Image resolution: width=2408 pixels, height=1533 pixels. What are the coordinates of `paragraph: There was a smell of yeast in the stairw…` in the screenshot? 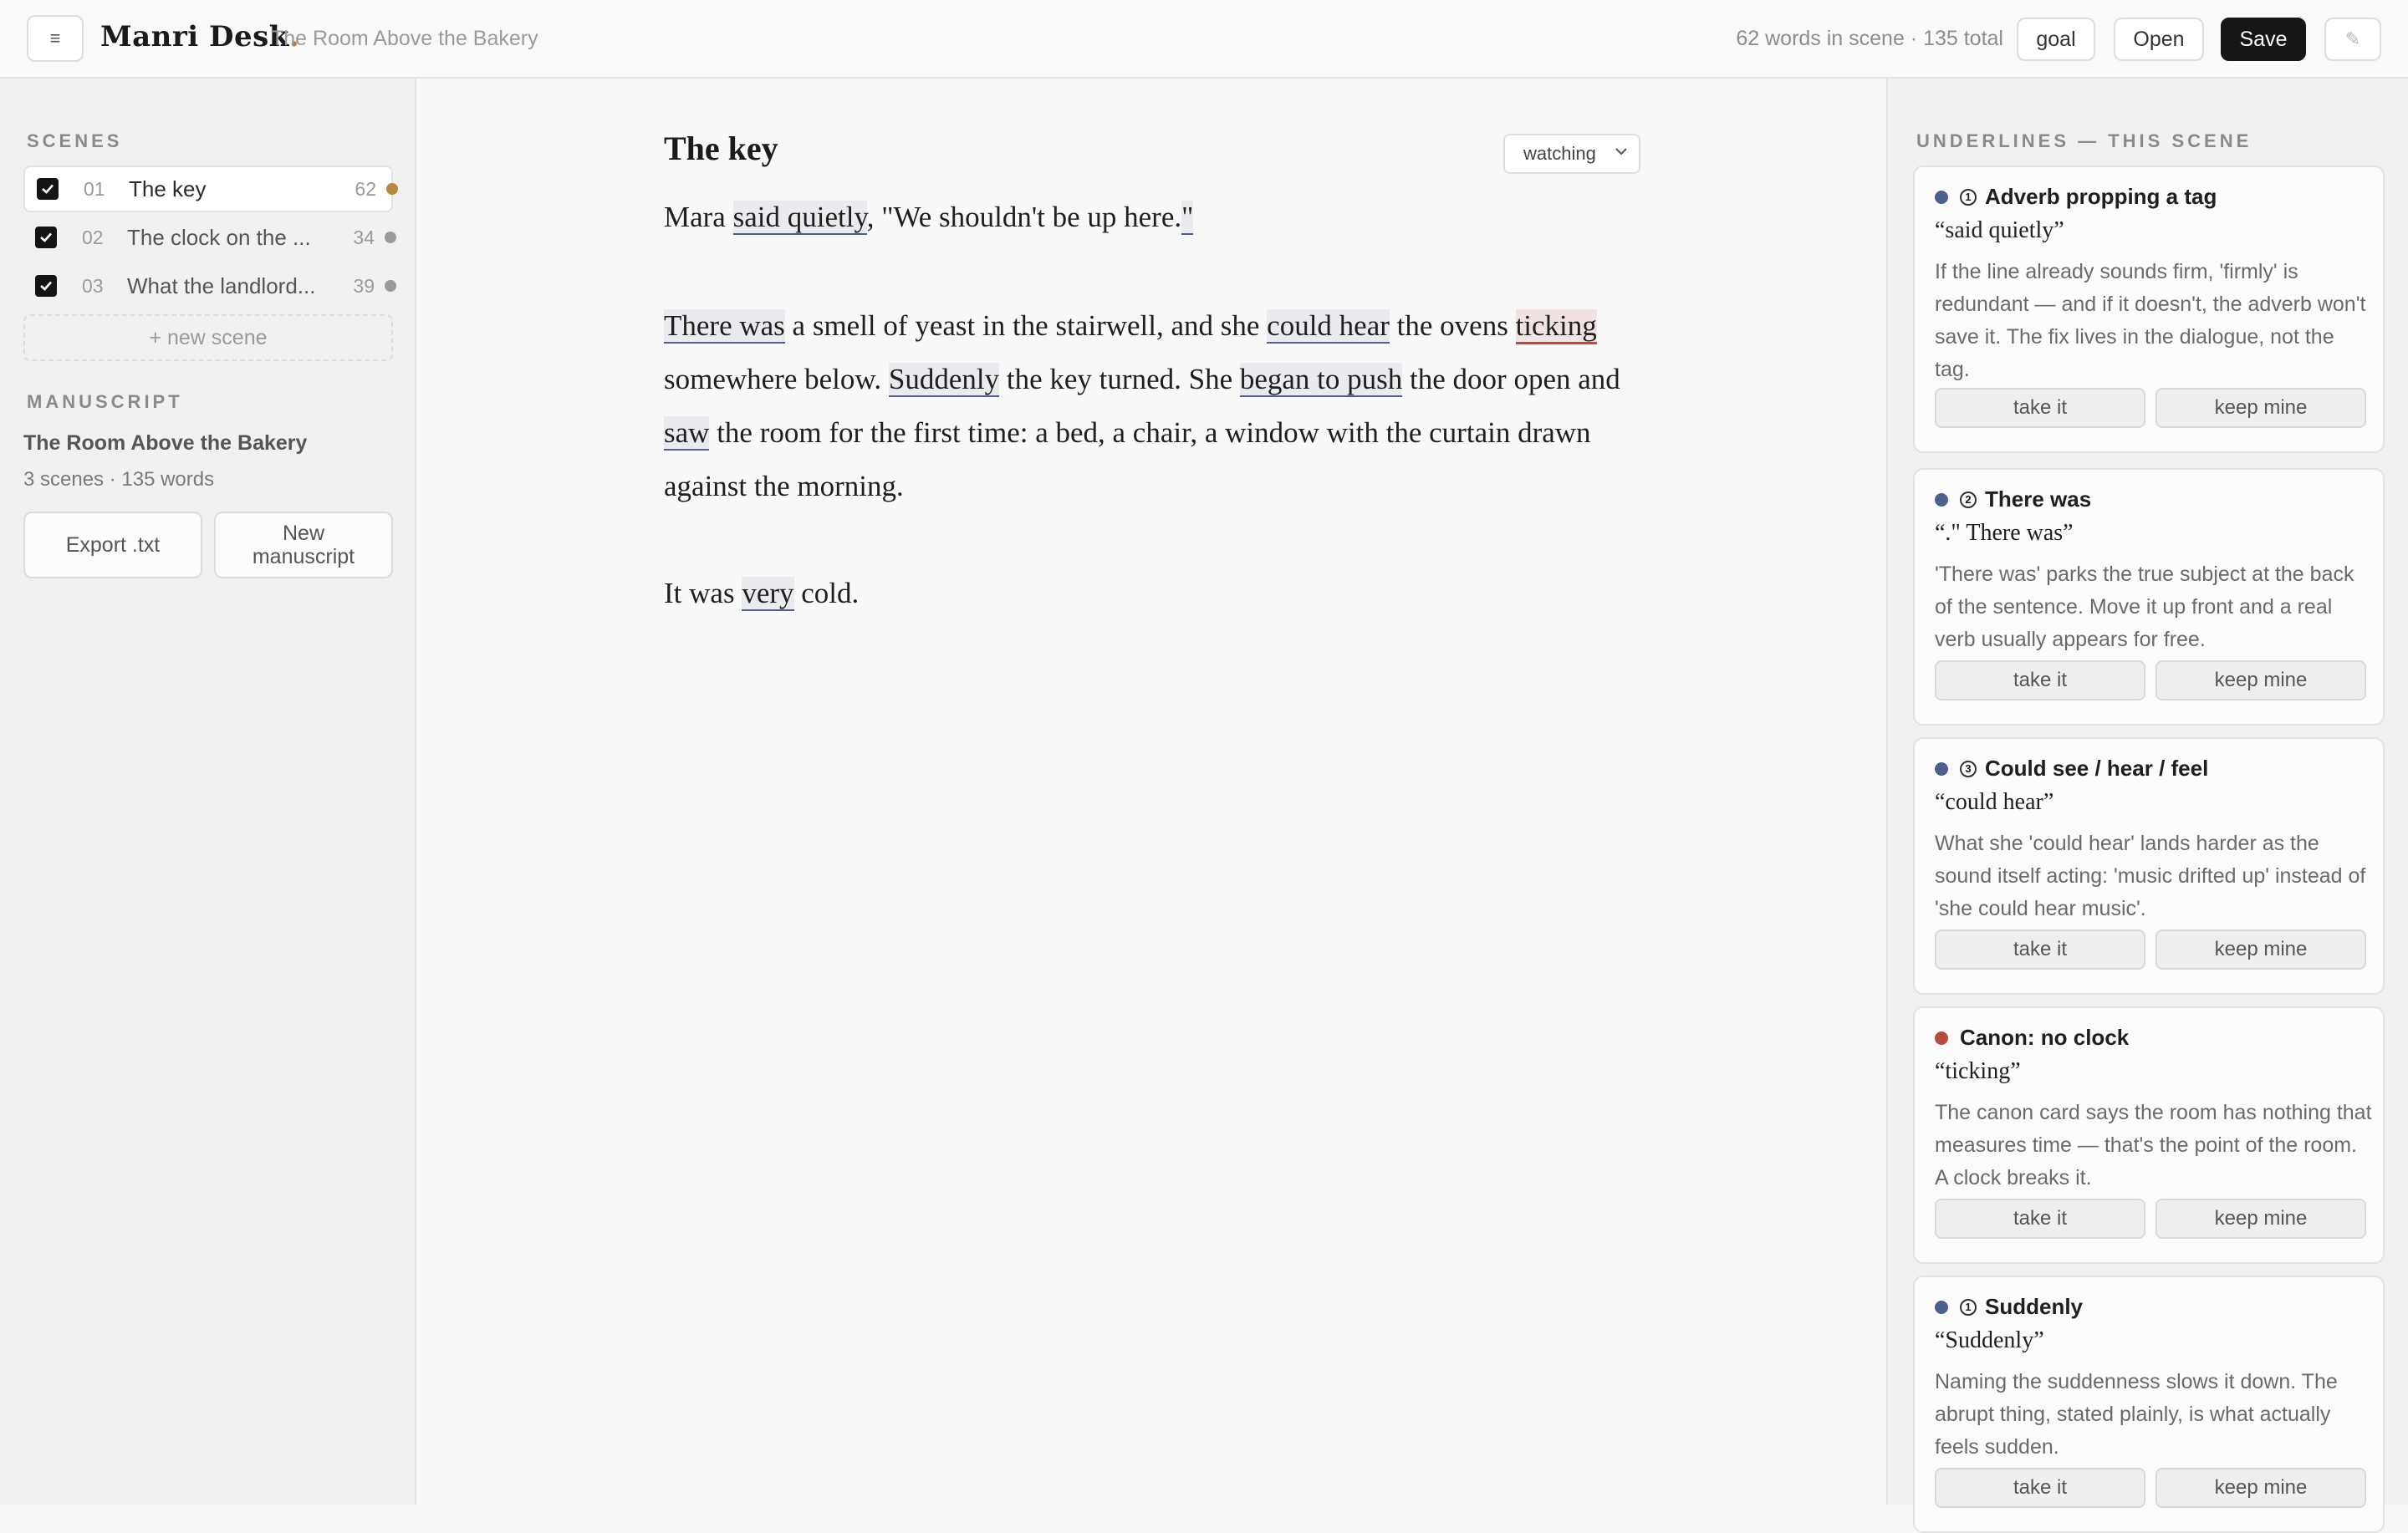 It's located at (1161, 406).